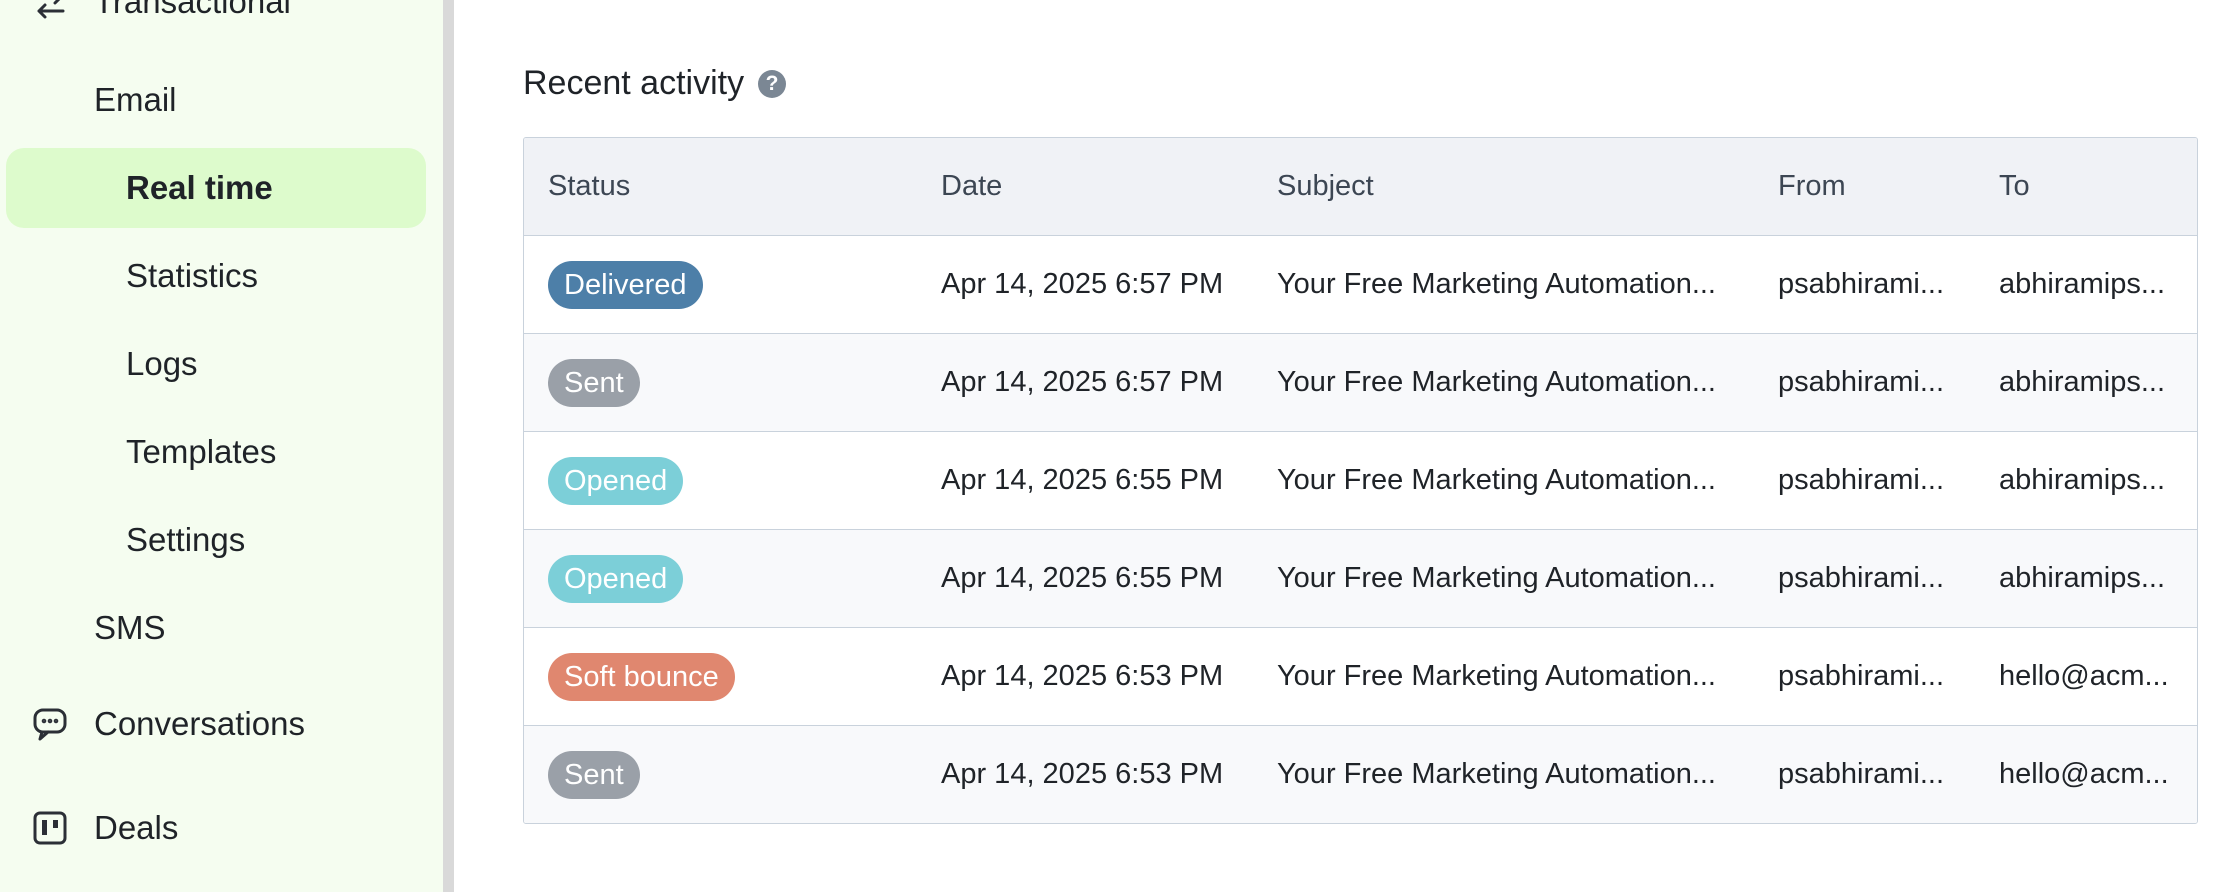 Image resolution: width=2238 pixels, height=892 pixels. I want to click on sidebar-item-label: Statistics, so click(192, 275).